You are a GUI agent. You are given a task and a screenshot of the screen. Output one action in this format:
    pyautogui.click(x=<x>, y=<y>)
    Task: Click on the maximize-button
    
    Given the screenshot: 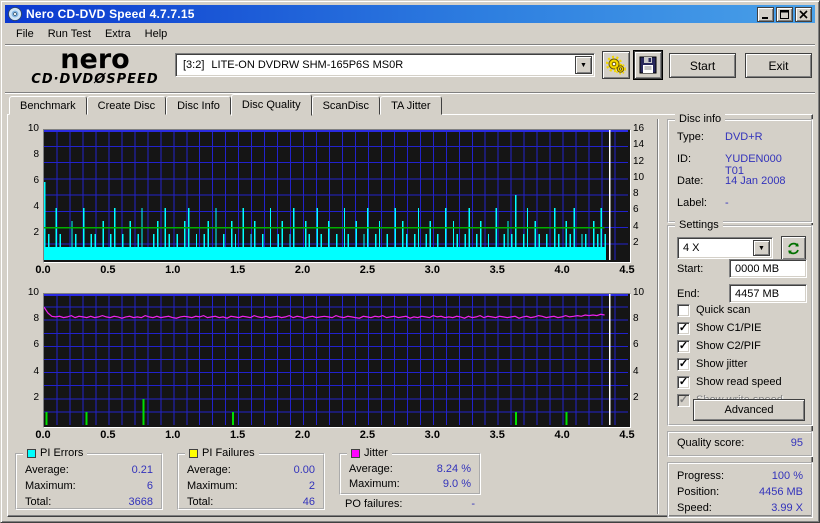 What is the action you would take?
    pyautogui.click(x=784, y=14)
    